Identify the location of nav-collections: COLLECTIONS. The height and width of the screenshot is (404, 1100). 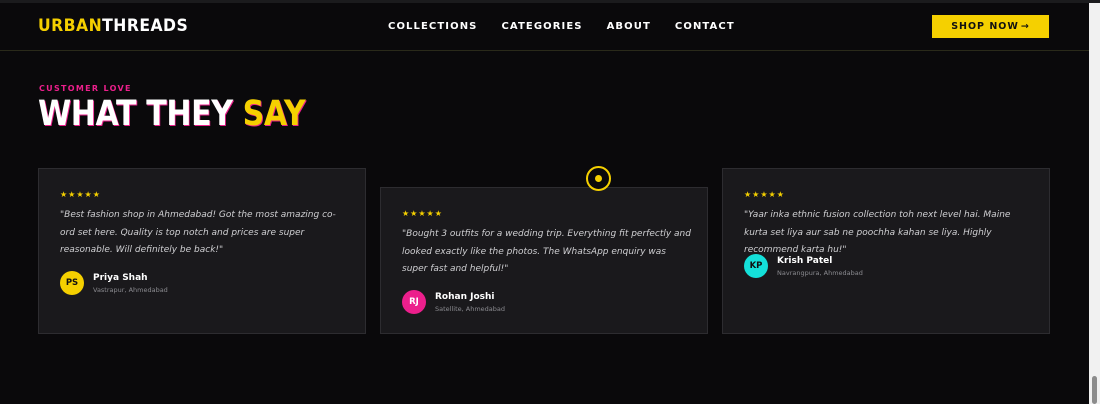
(432, 26).